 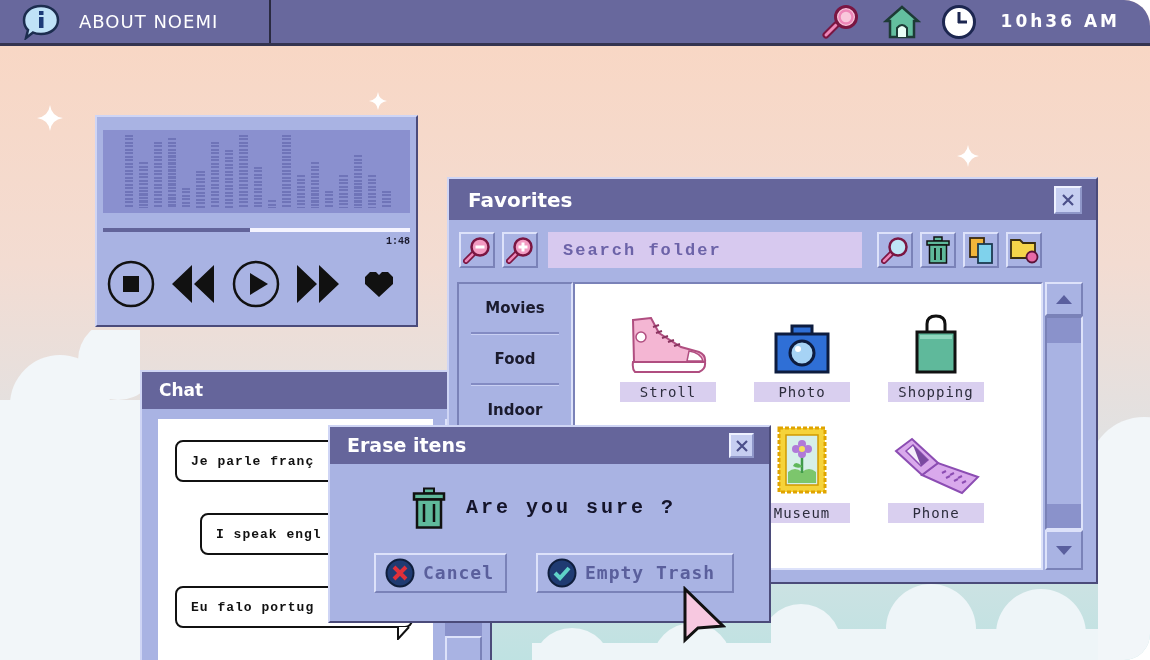 I want to click on home-button, so click(x=901, y=21).